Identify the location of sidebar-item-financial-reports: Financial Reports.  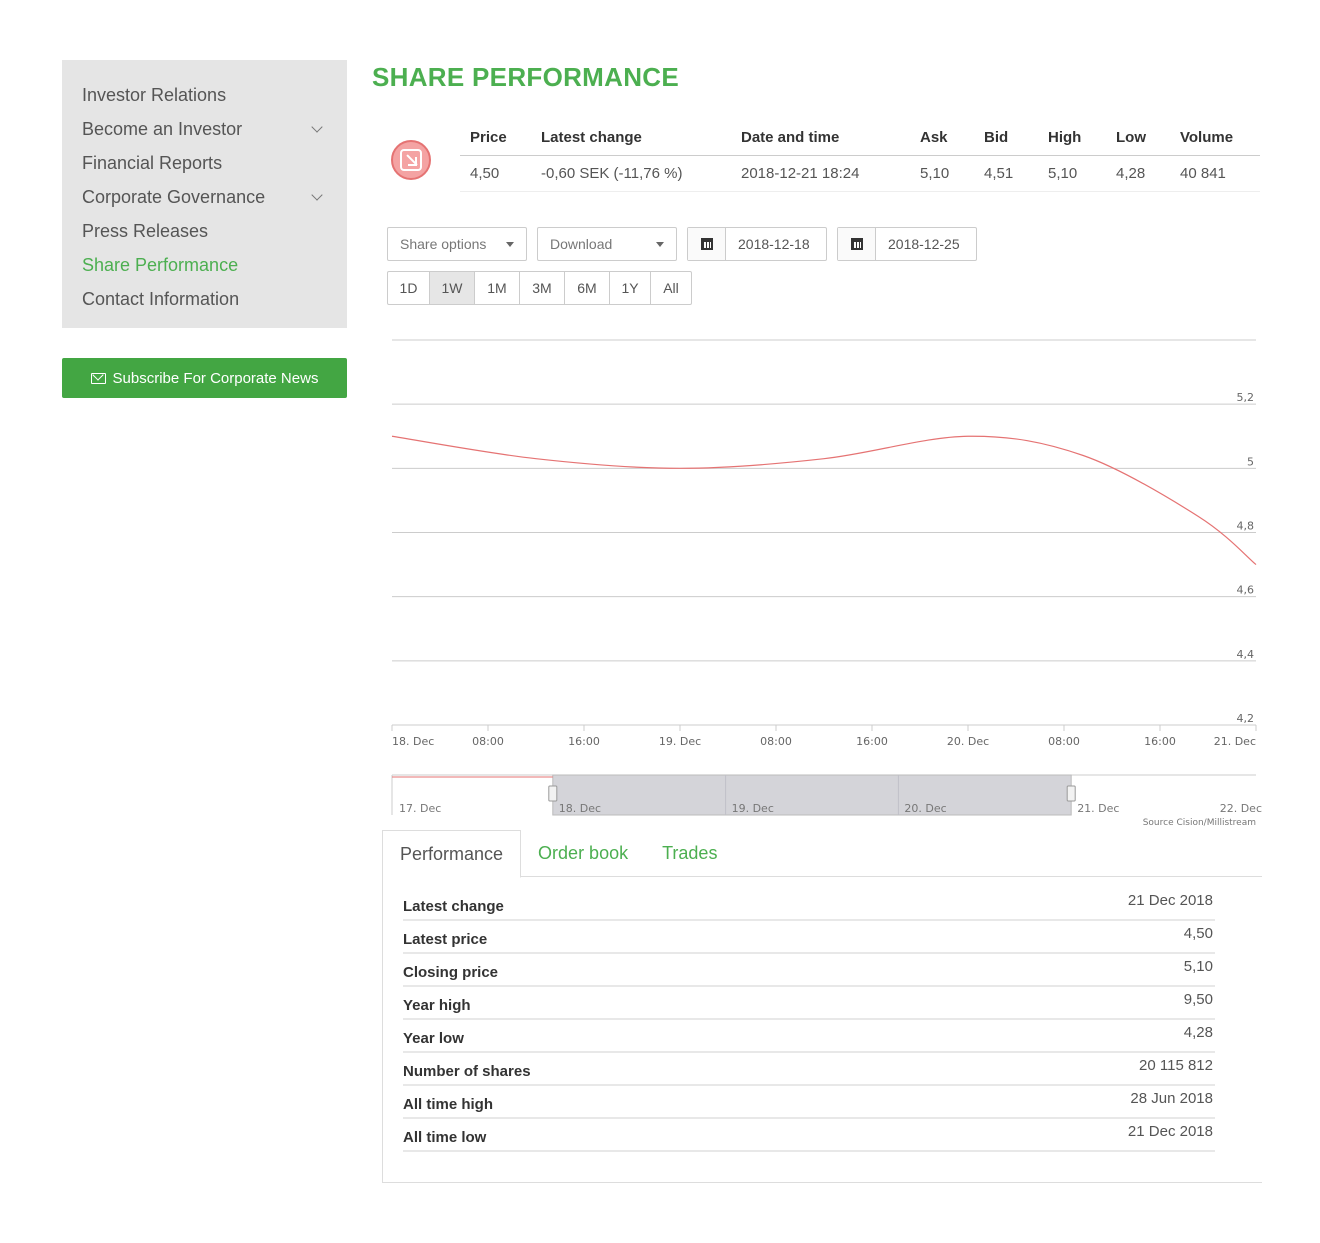
(204, 163).